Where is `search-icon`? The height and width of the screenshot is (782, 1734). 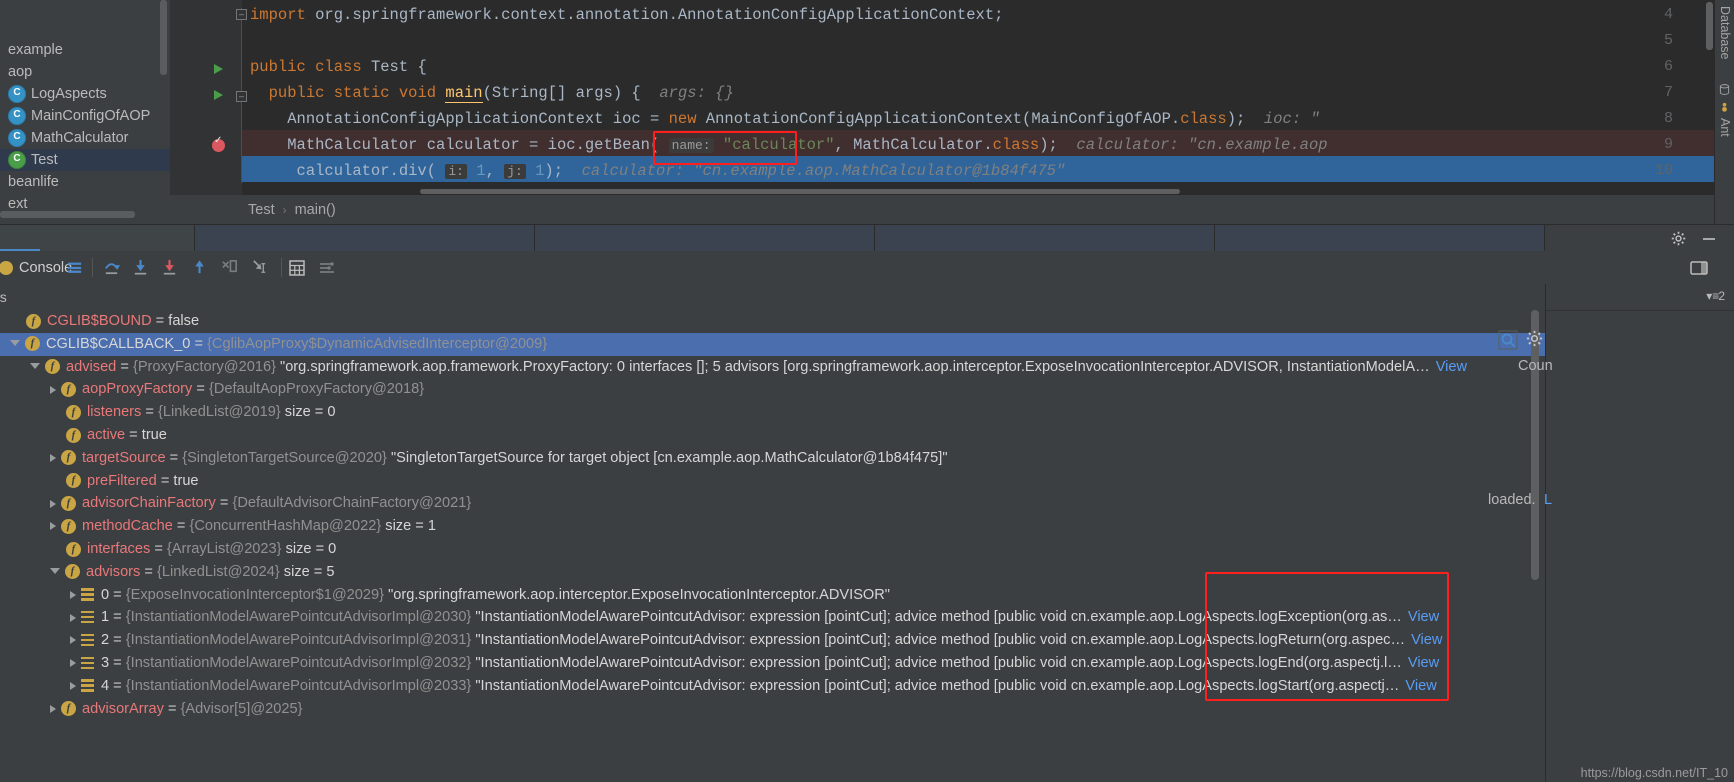
search-icon is located at coordinates (1508, 340).